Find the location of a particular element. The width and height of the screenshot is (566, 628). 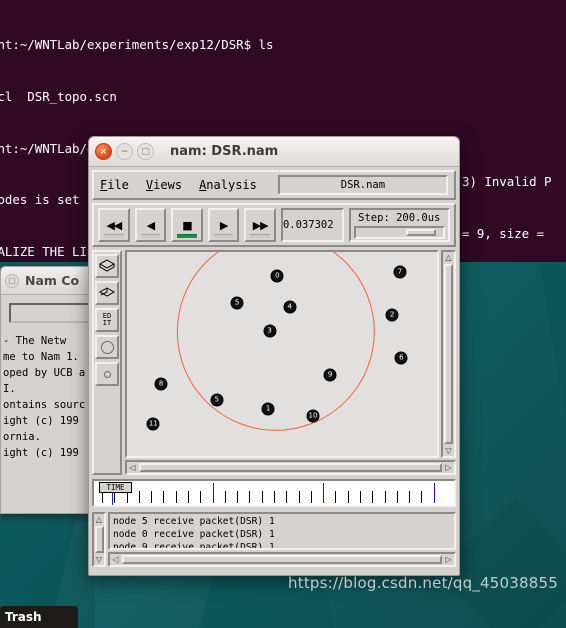

small-circle-icon is located at coordinates (107, 374).